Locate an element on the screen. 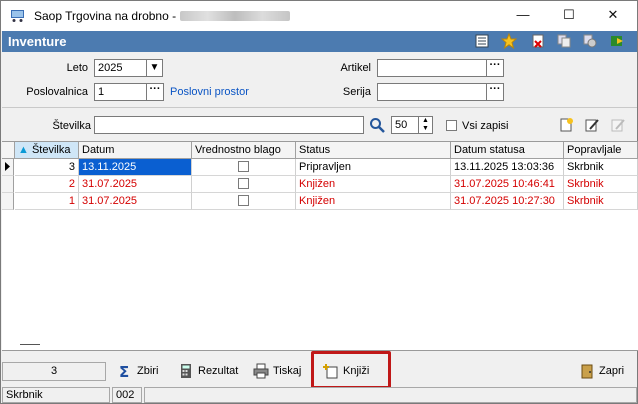 Image resolution: width=638 pixels, height=404 pixels. disabled-edit-icon is located at coordinates (618, 125).